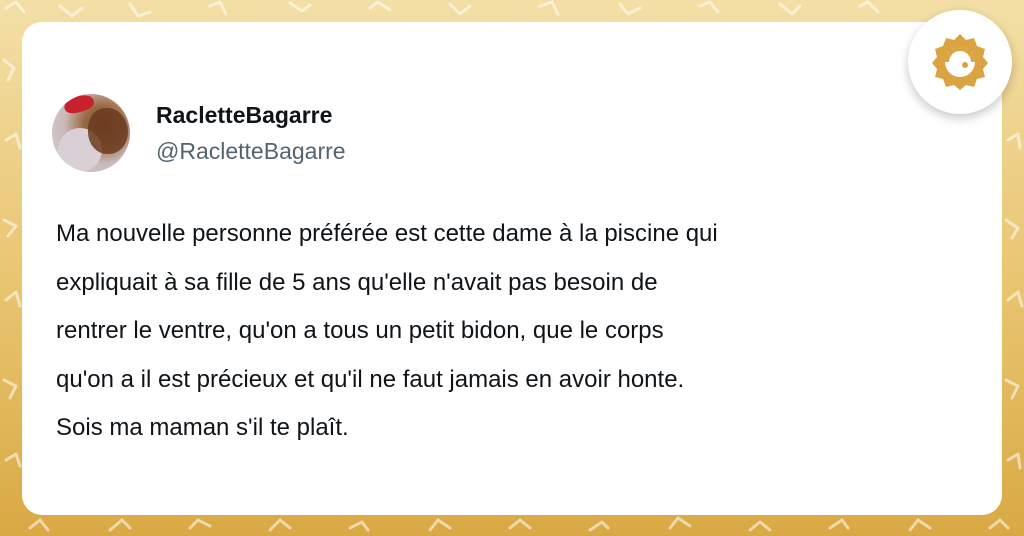 The height and width of the screenshot is (536, 1024). I want to click on site-logo-icon, so click(960, 62).